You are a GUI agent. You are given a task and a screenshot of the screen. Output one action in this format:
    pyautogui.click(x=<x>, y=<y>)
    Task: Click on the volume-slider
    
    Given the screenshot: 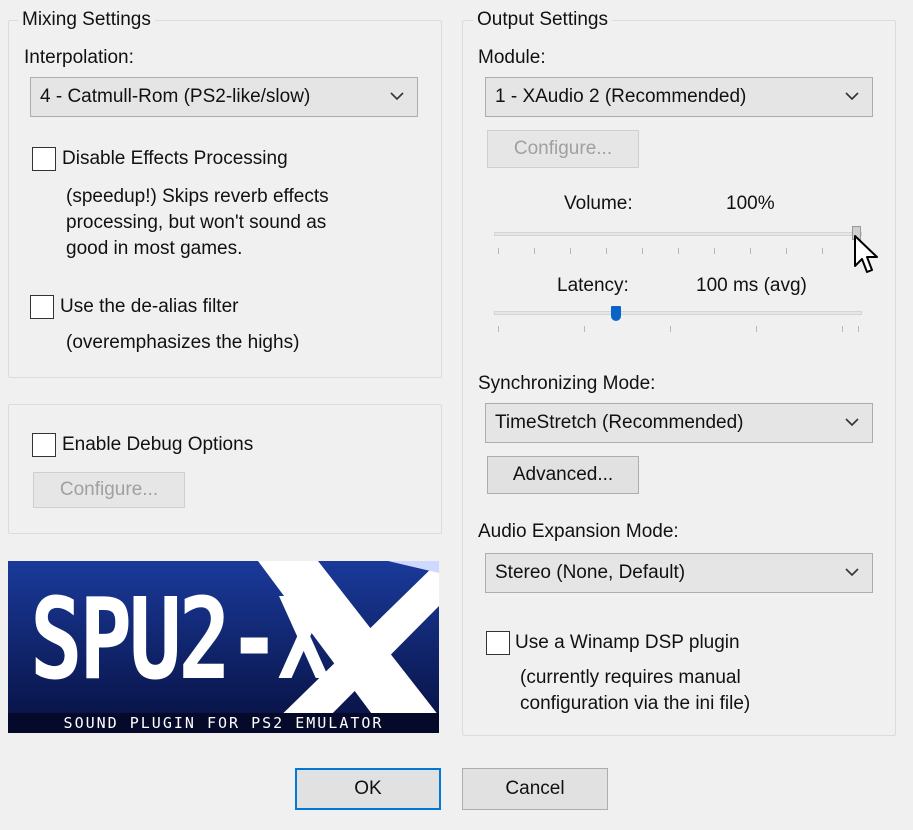 What is the action you would take?
    pyautogui.click(x=679, y=242)
    